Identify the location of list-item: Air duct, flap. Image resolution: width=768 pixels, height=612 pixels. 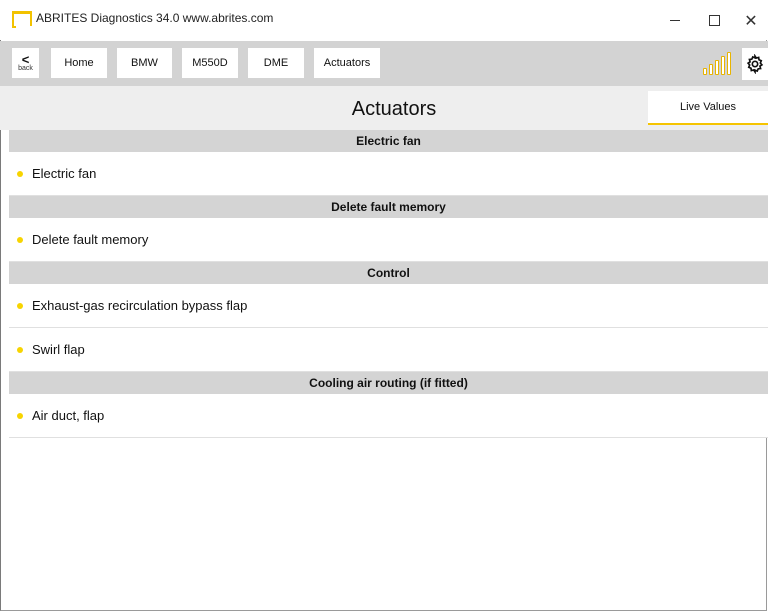
(388, 416).